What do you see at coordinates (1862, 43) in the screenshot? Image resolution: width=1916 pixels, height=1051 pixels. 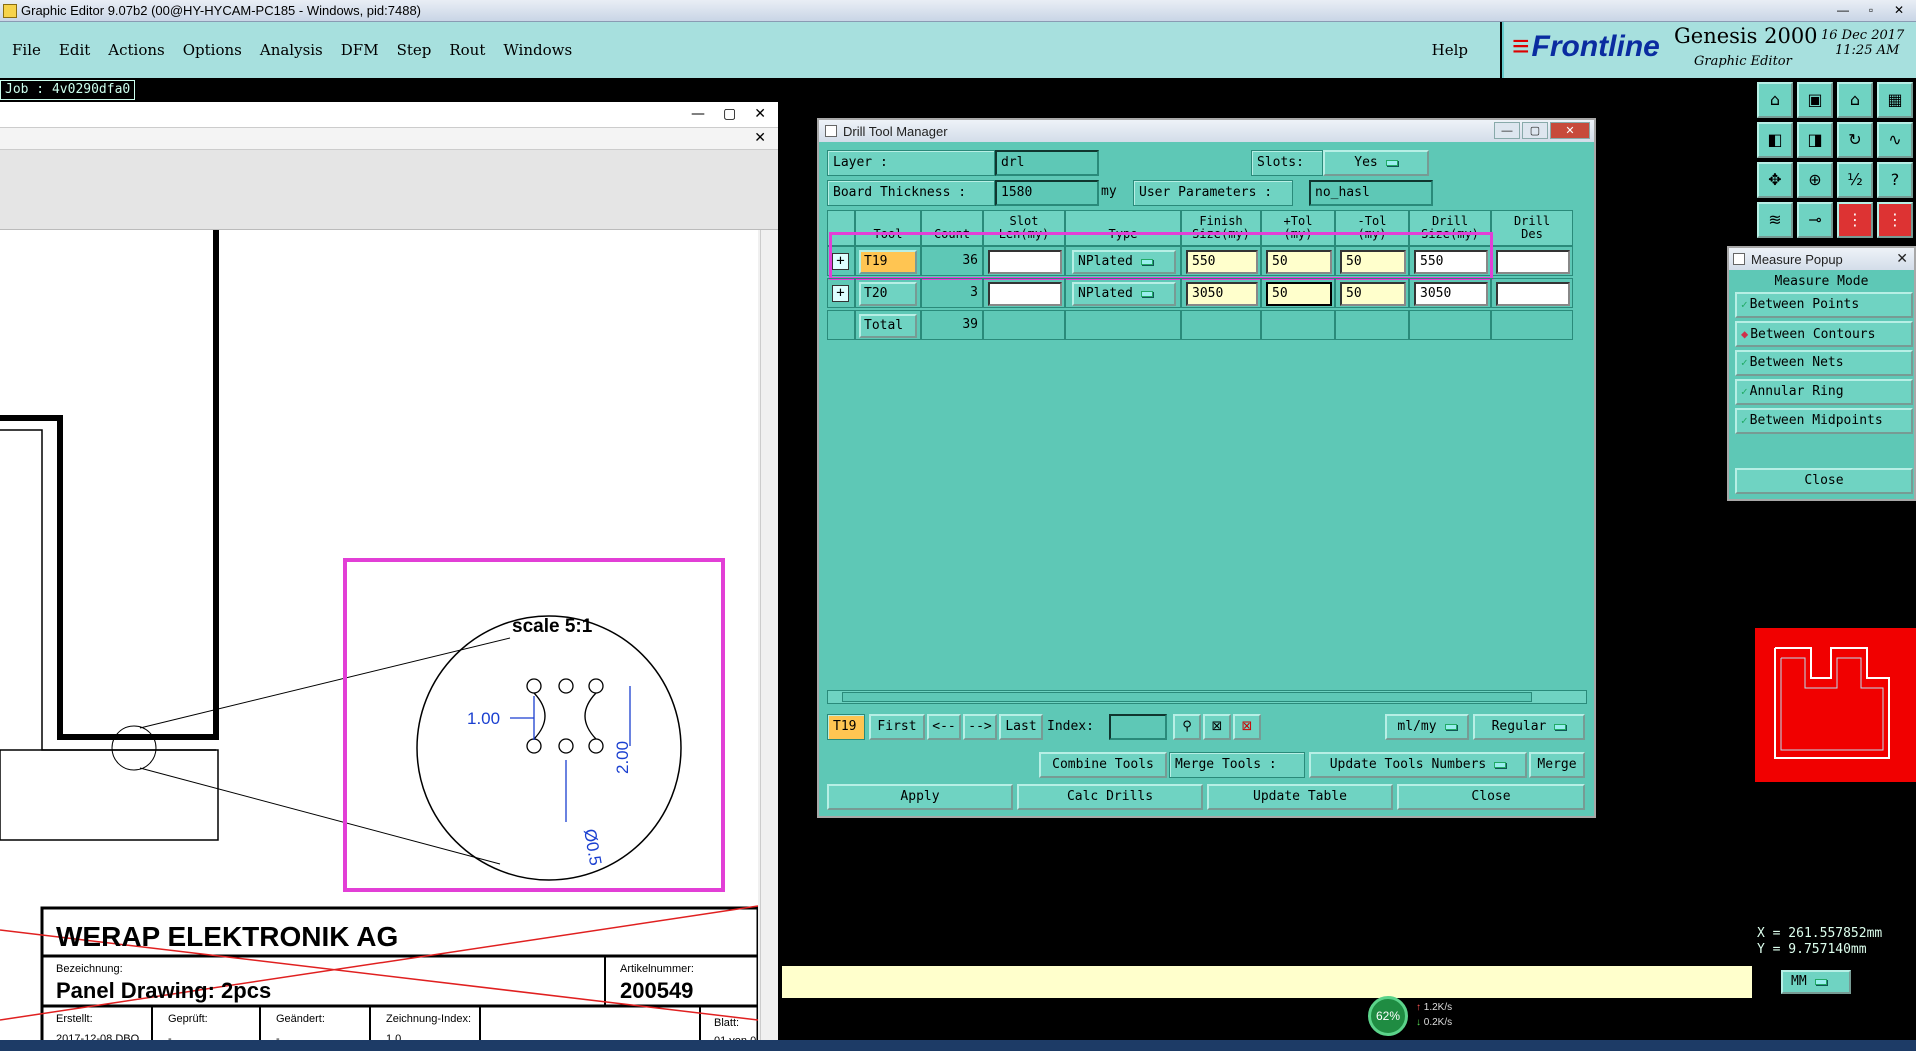 I see `date-time: 16 Dec 2017 11:25 AM` at bounding box center [1862, 43].